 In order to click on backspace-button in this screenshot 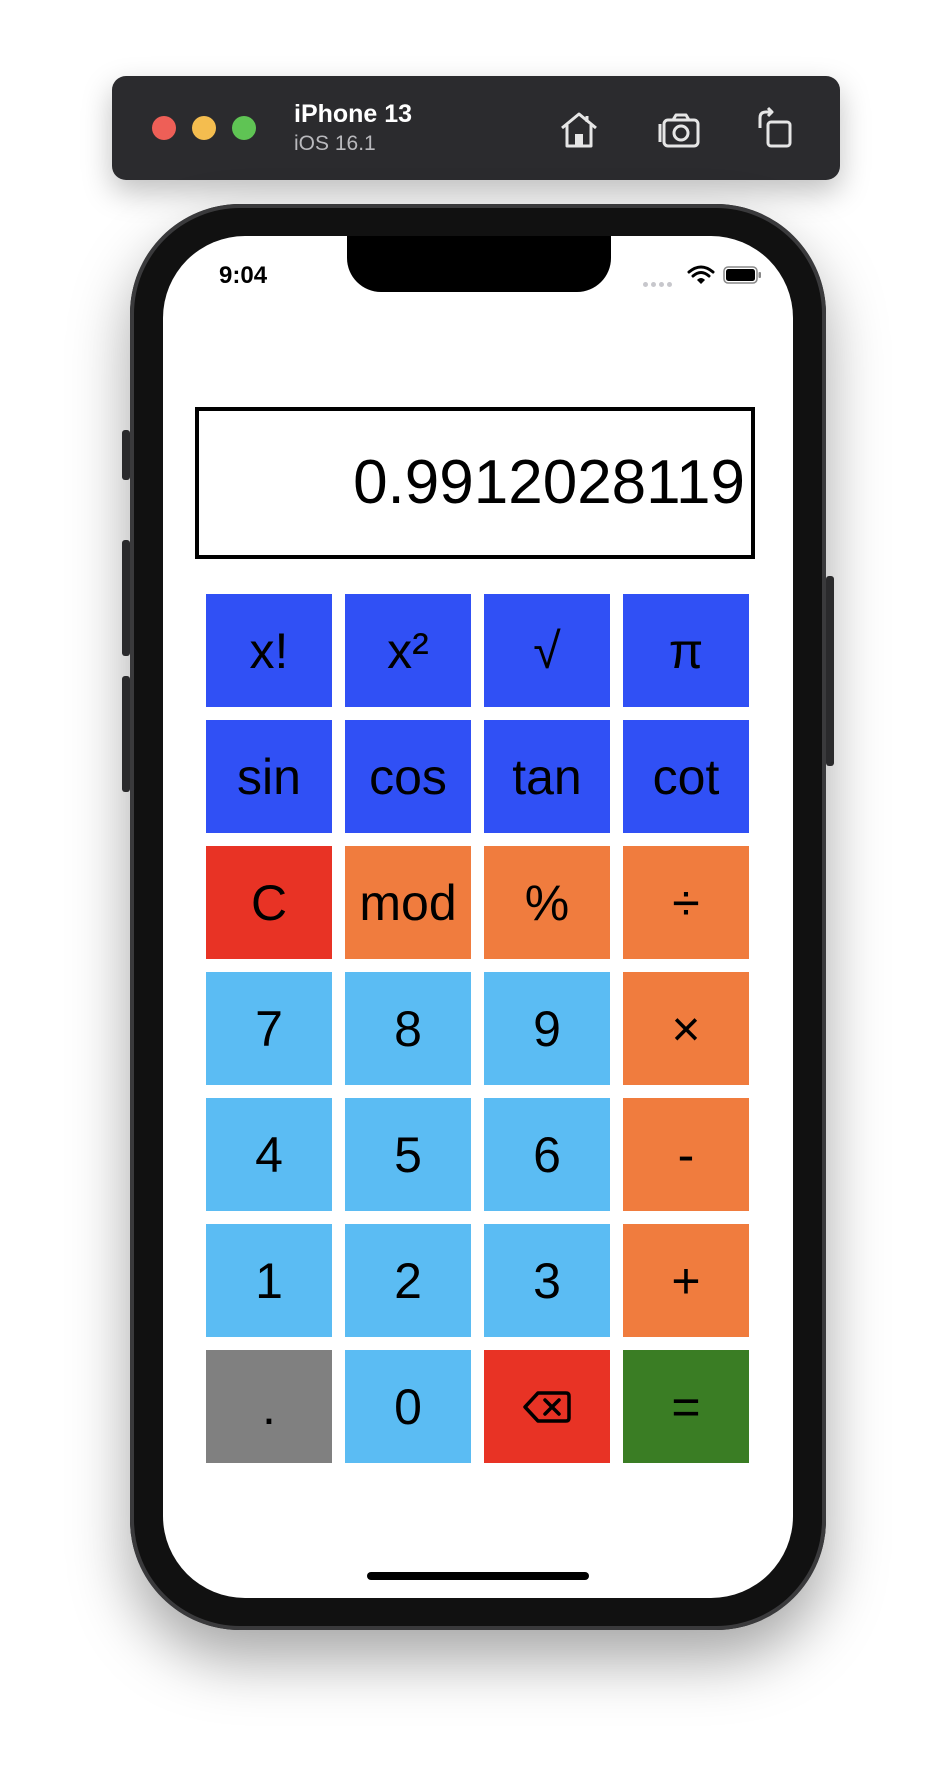, I will do `click(547, 1406)`.